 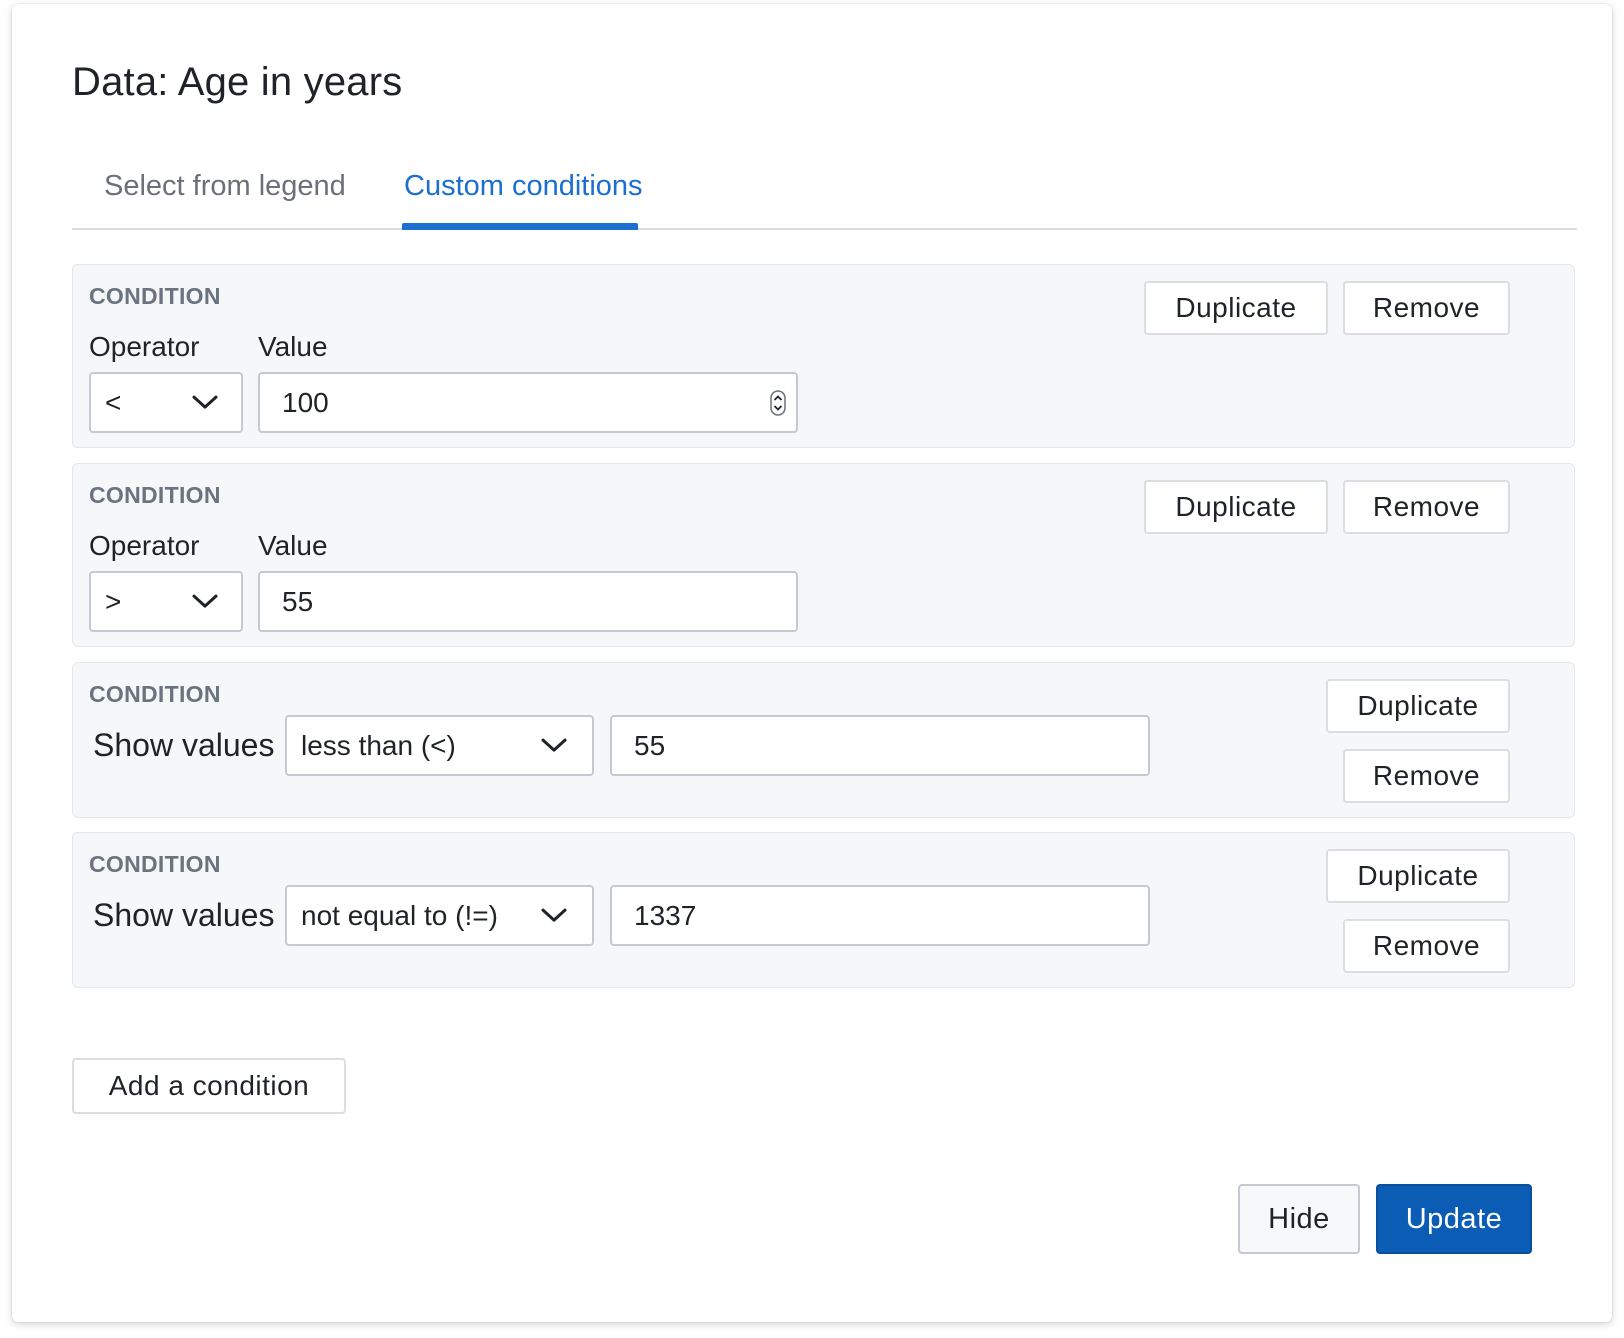 What do you see at coordinates (305, 402) in the screenshot?
I see `value-text: 100` at bounding box center [305, 402].